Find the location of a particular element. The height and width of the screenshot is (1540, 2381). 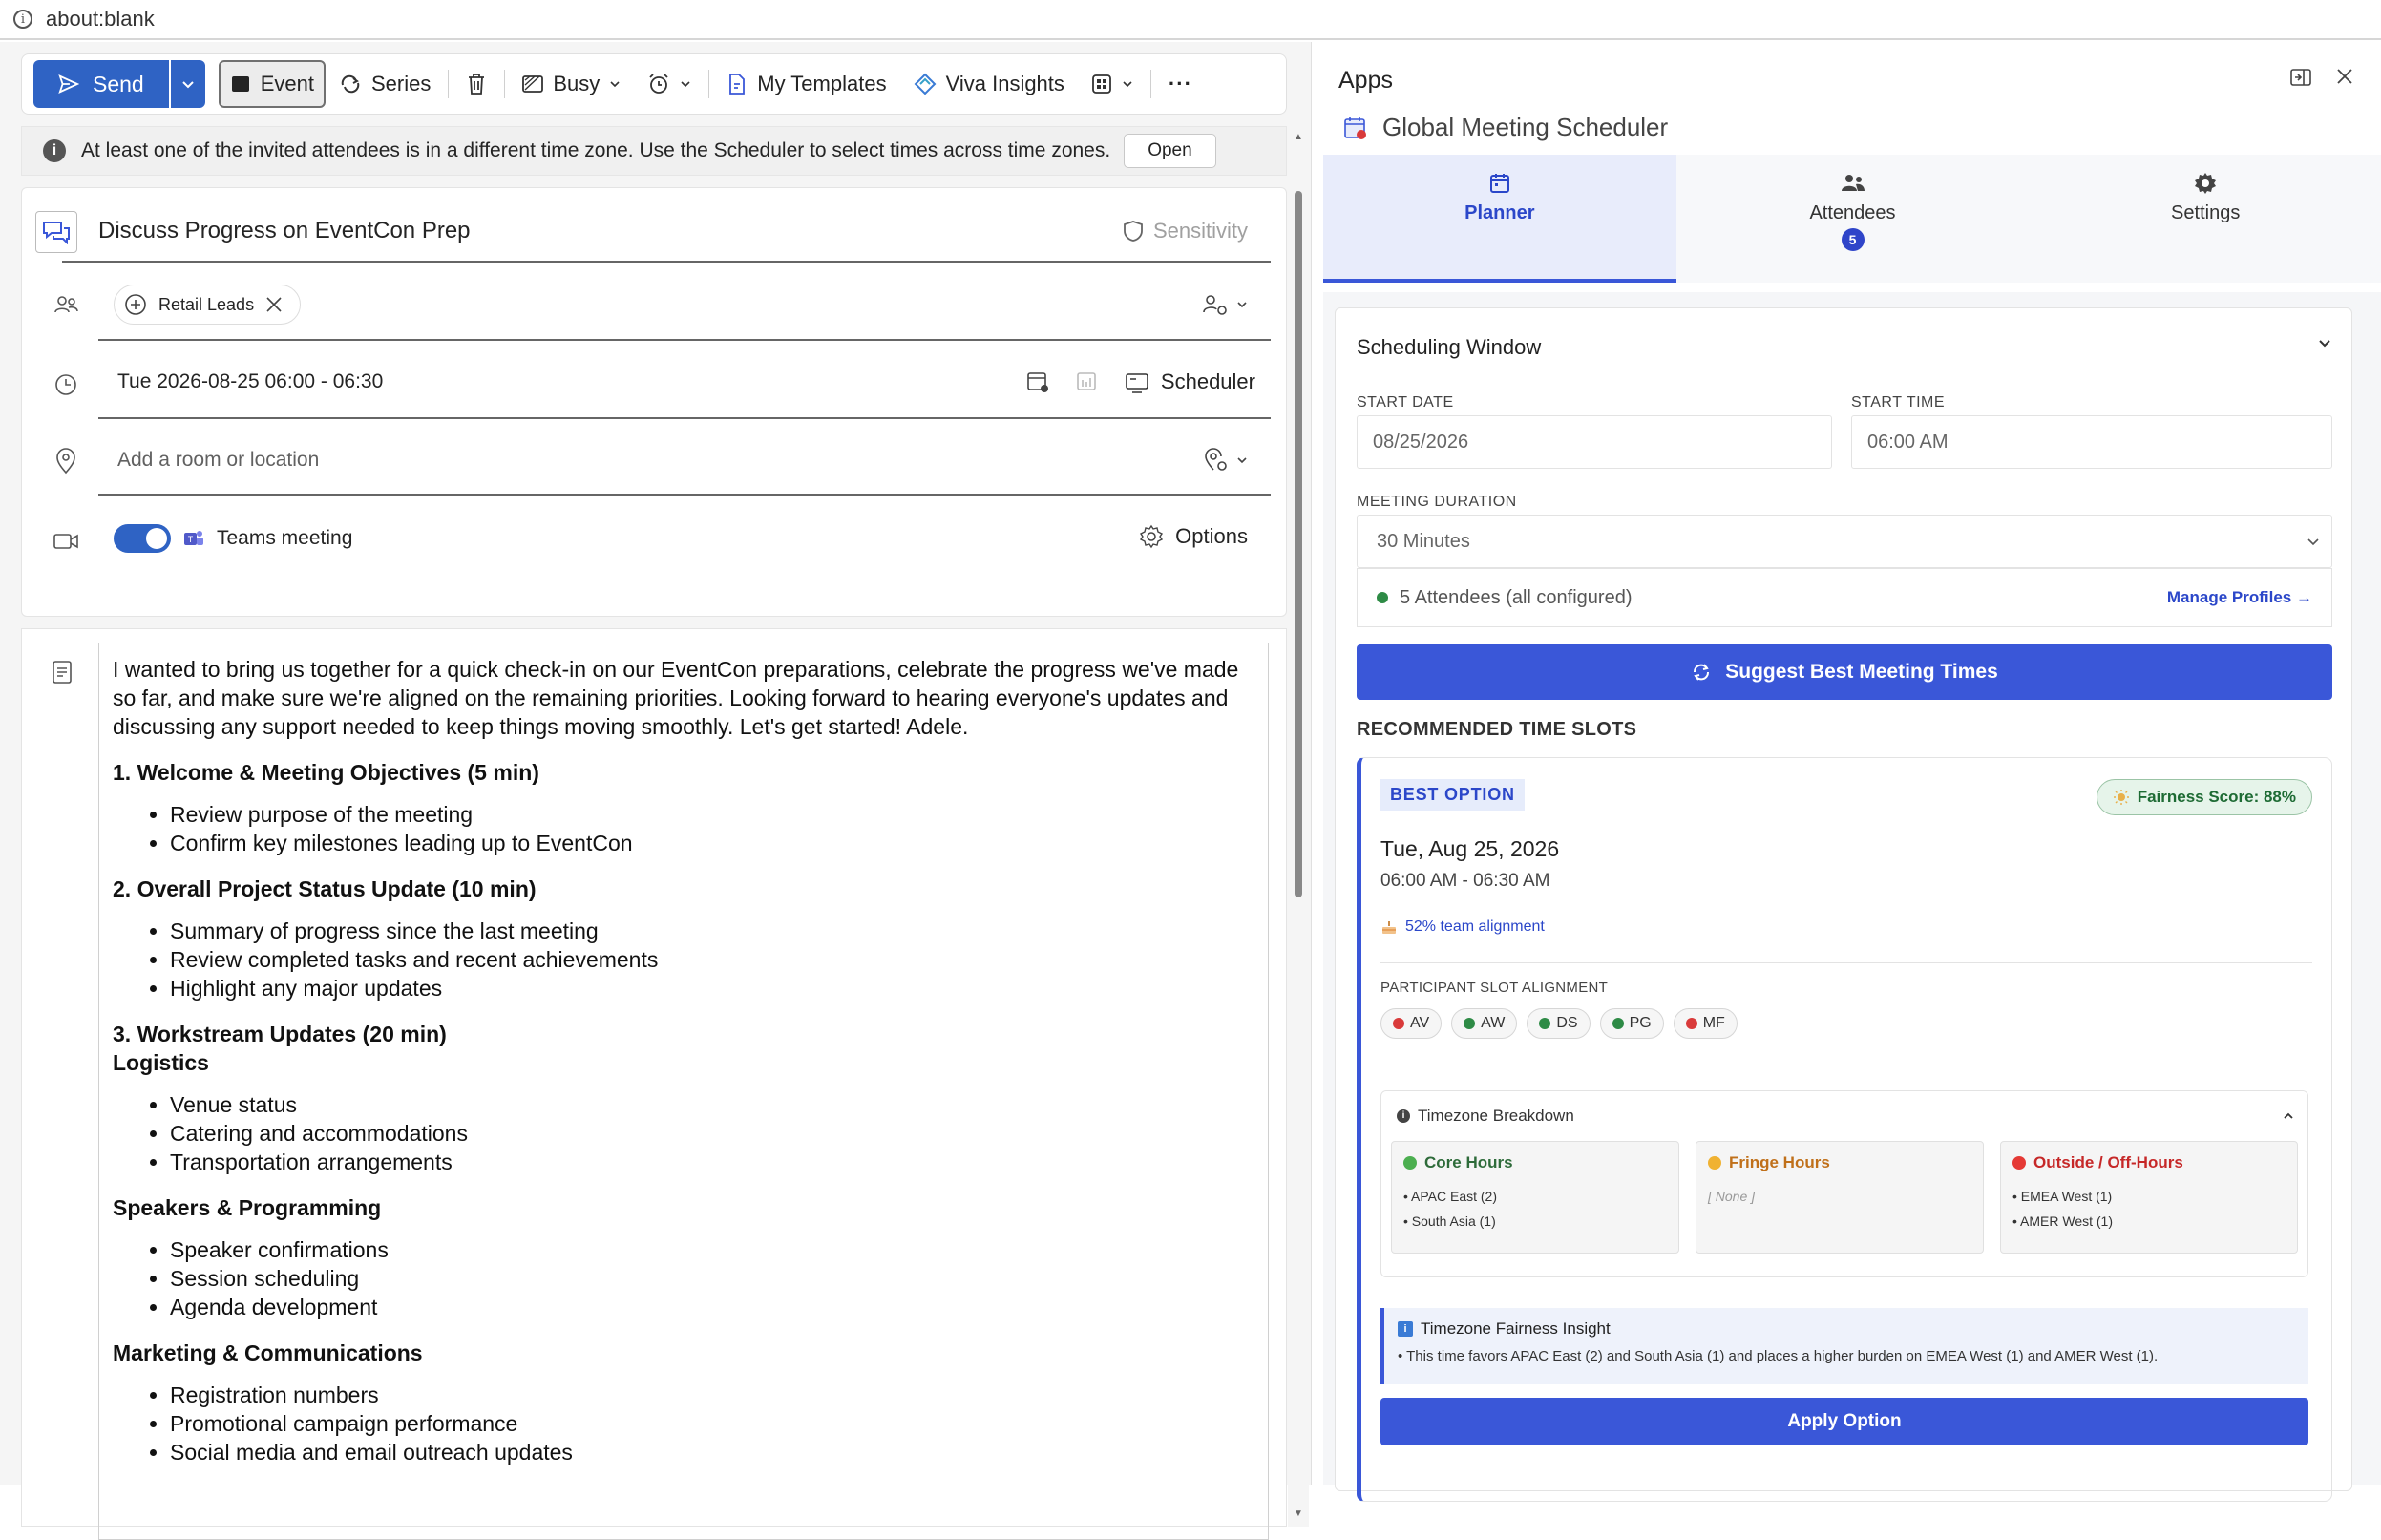

participant-pill: MF is located at coordinates (1705, 1023).